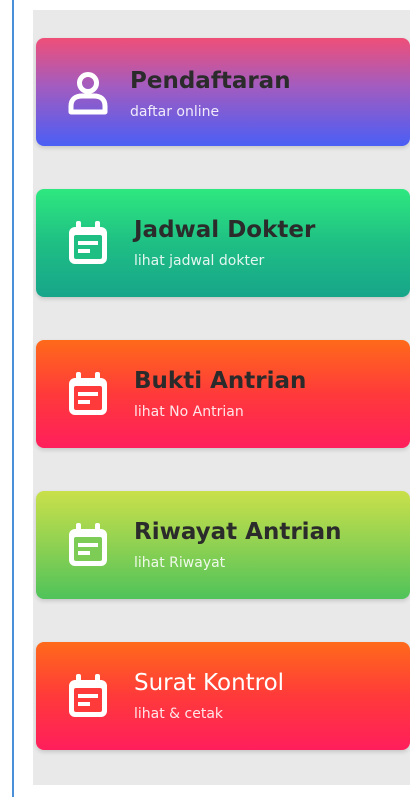 This screenshot has width=410, height=797. I want to click on menu-card-title: Bukti Antrian, so click(220, 381).